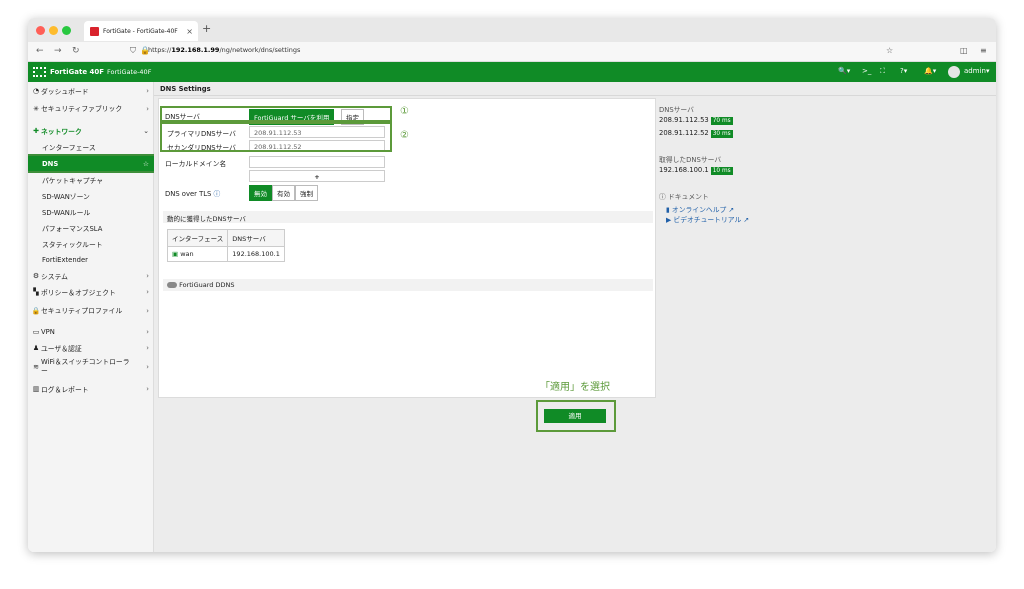 Image resolution: width=1024 pixels, height=589 pixels. I want to click on tls-disable-option: 無効, so click(260, 193).